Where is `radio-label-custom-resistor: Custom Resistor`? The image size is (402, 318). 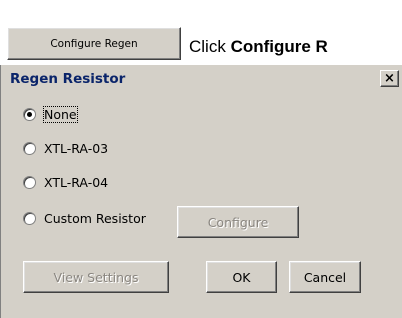 radio-label-custom-resistor: Custom Resistor is located at coordinates (95, 218).